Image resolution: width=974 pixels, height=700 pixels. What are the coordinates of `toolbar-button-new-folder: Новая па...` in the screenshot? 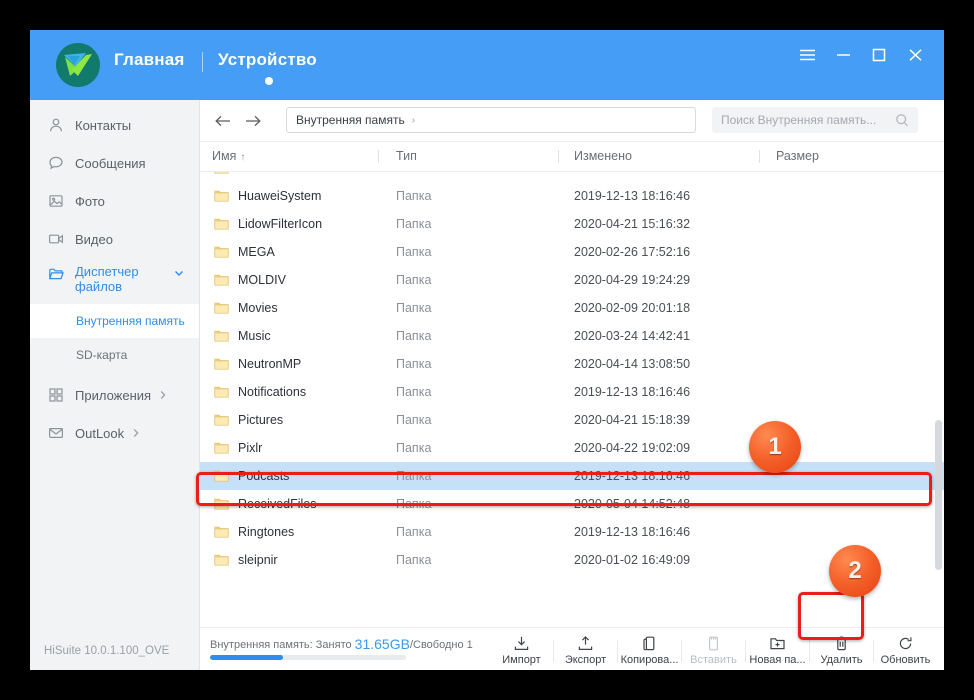 It's located at (777, 651).